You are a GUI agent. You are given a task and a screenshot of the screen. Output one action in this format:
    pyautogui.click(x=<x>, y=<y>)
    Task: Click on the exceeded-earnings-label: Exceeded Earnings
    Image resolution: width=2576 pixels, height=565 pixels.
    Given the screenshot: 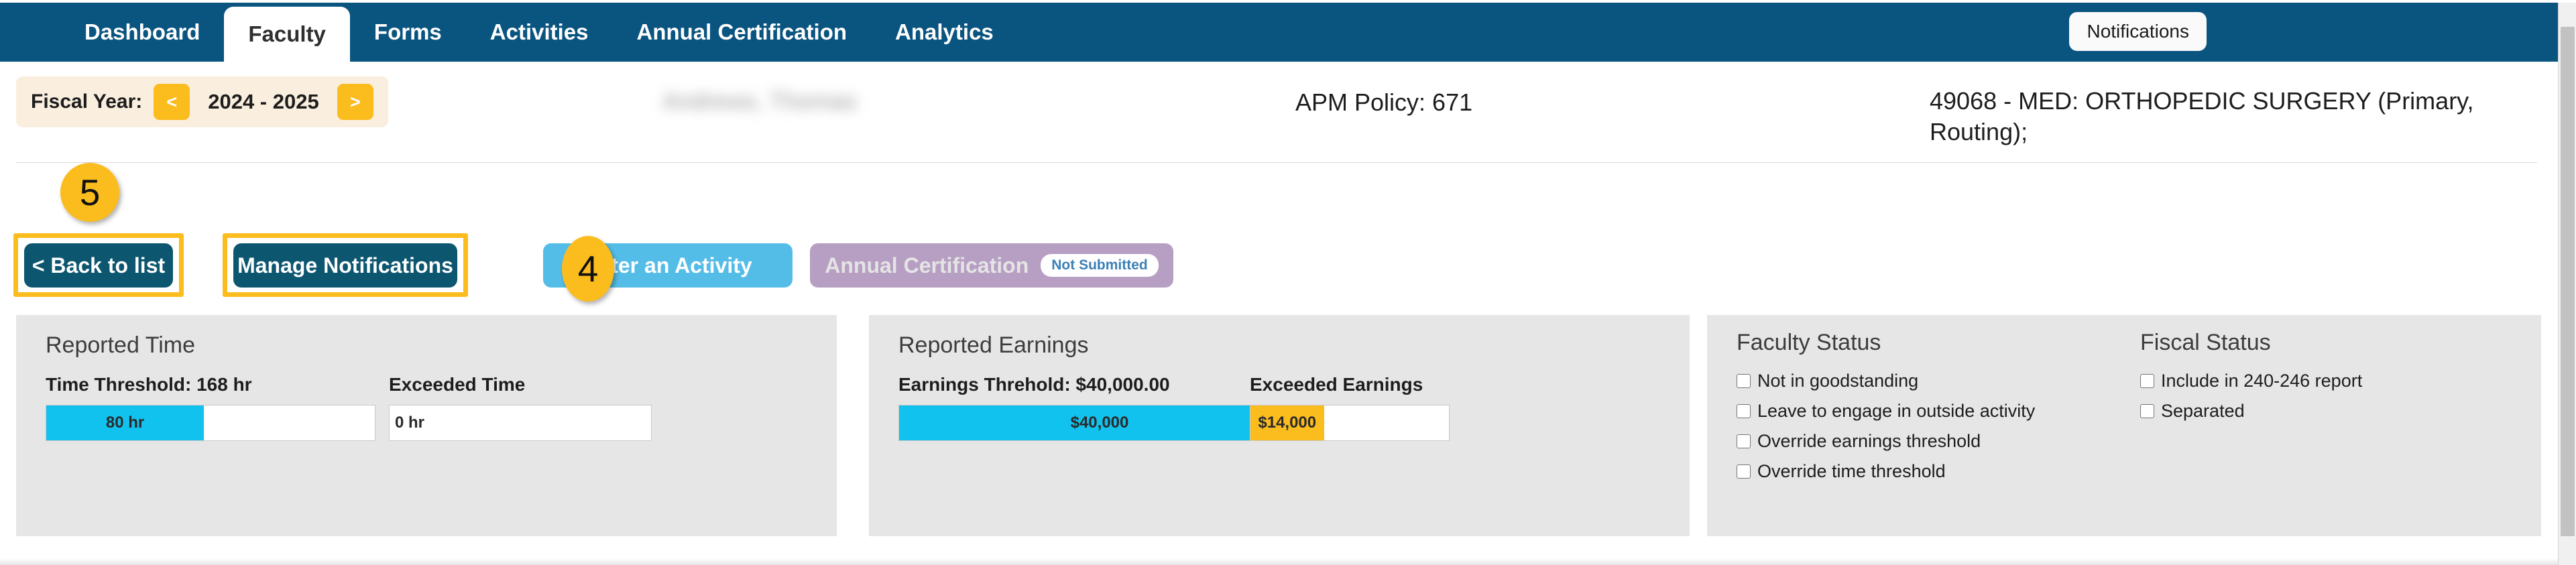 What is the action you would take?
    pyautogui.click(x=1336, y=384)
    